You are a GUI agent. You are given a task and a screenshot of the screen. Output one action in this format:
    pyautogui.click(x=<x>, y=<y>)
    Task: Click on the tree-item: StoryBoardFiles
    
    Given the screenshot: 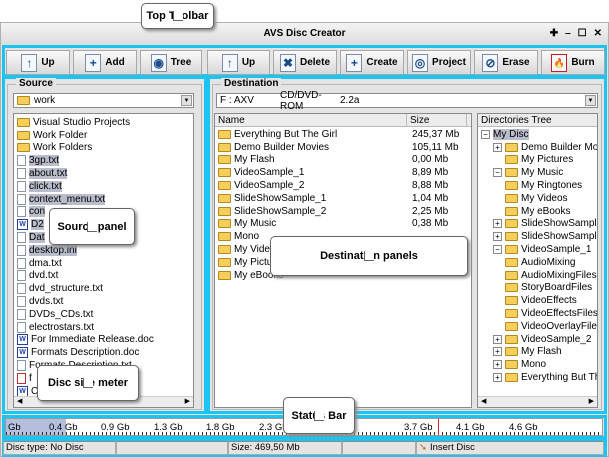 What is the action you would take?
    pyautogui.click(x=537, y=288)
    